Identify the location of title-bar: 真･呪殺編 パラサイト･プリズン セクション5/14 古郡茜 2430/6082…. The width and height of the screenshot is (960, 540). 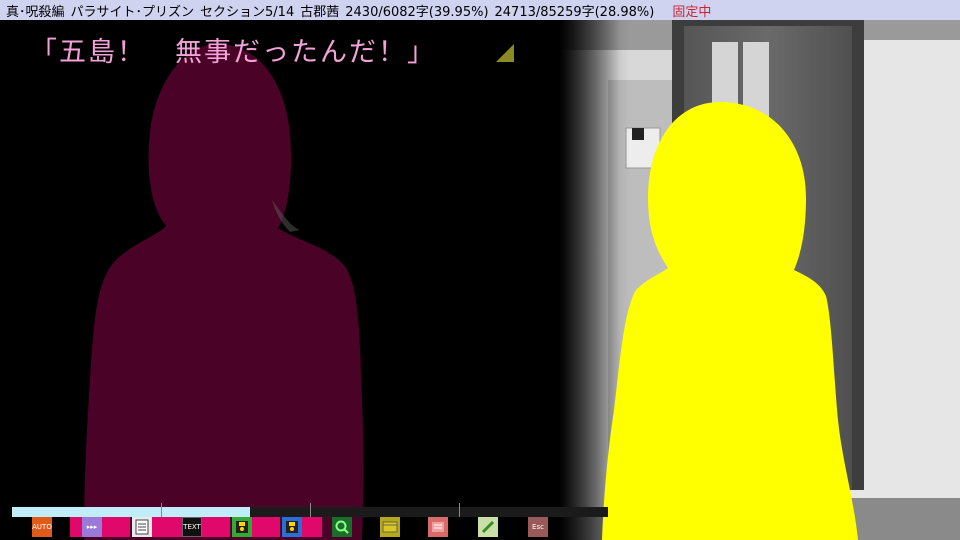
(480, 10).